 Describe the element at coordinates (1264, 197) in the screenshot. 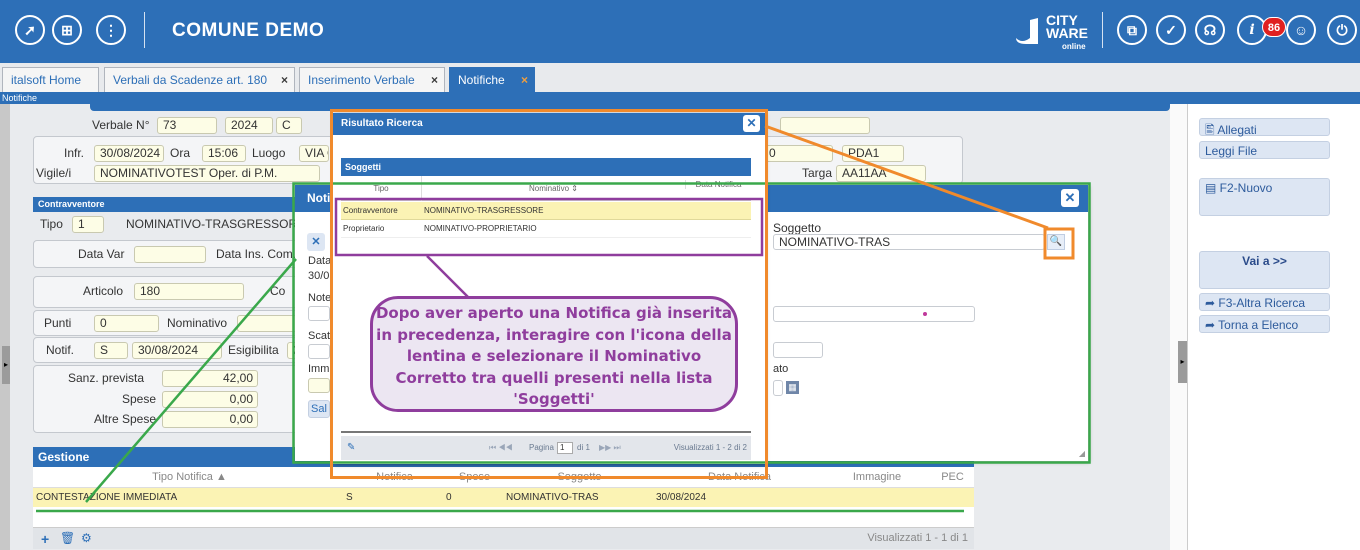

I see `nuovo-button: ▤ F2-Nuovo` at that location.